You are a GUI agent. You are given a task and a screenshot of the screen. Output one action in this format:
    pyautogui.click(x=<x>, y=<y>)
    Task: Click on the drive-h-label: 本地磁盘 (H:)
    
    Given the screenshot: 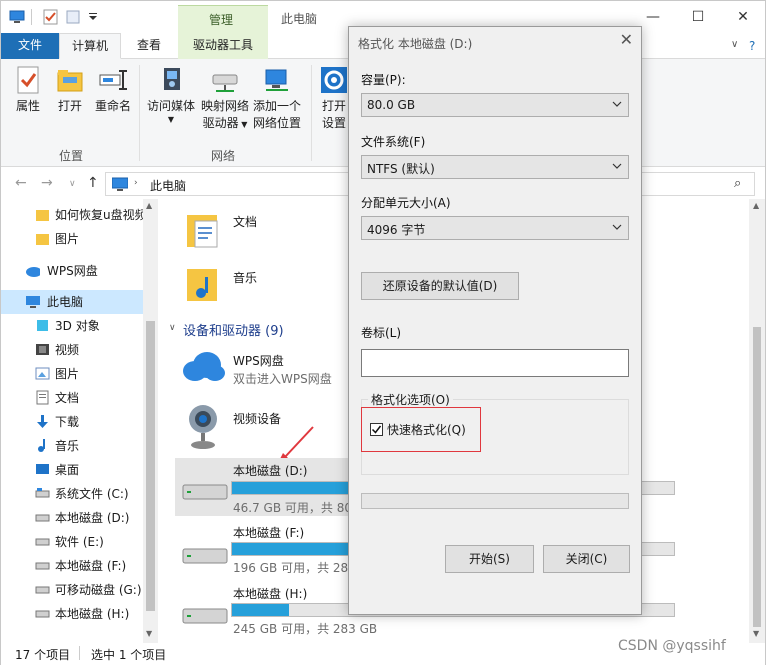 What is the action you would take?
    pyautogui.click(x=270, y=593)
    